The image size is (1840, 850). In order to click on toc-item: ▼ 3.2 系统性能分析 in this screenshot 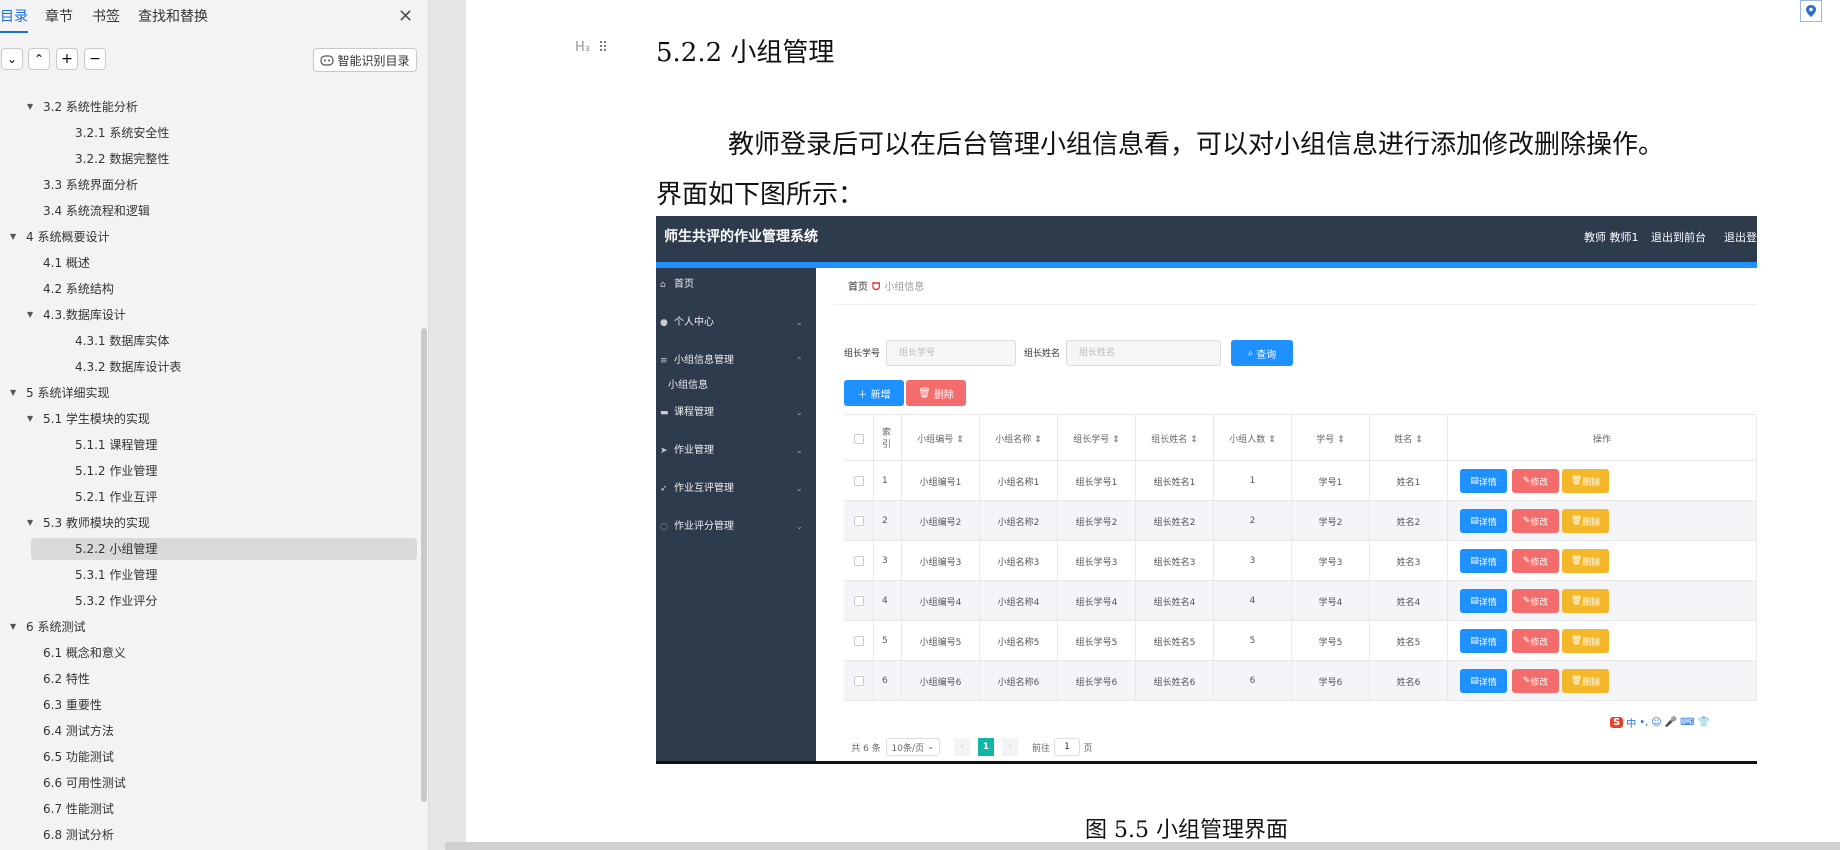, I will do `click(209, 107)`.